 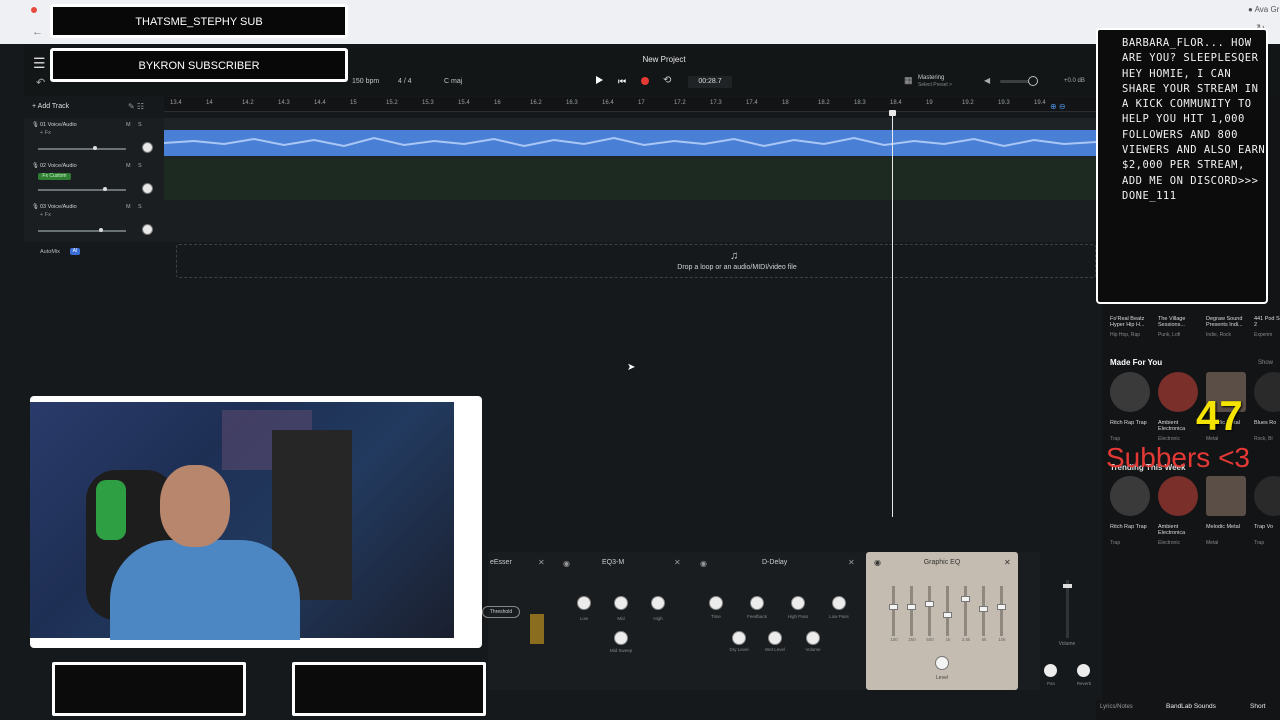 I want to click on lyrics-notes-tab: Lyrics/Notes, so click(x=1116, y=707).